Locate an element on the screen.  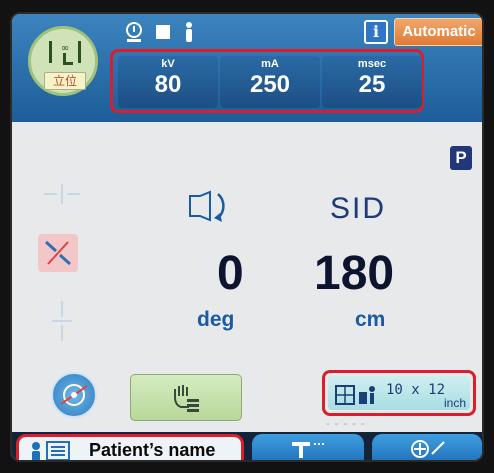
arrows-inward-icon is located at coordinates (58, 253).